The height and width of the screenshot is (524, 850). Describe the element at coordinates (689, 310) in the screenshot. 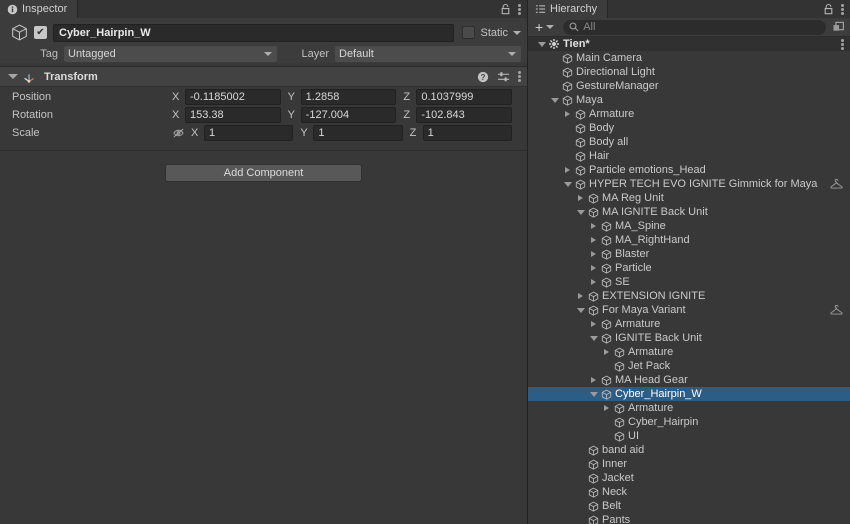

I see `hierarchy-row: For Maya Variant` at that location.